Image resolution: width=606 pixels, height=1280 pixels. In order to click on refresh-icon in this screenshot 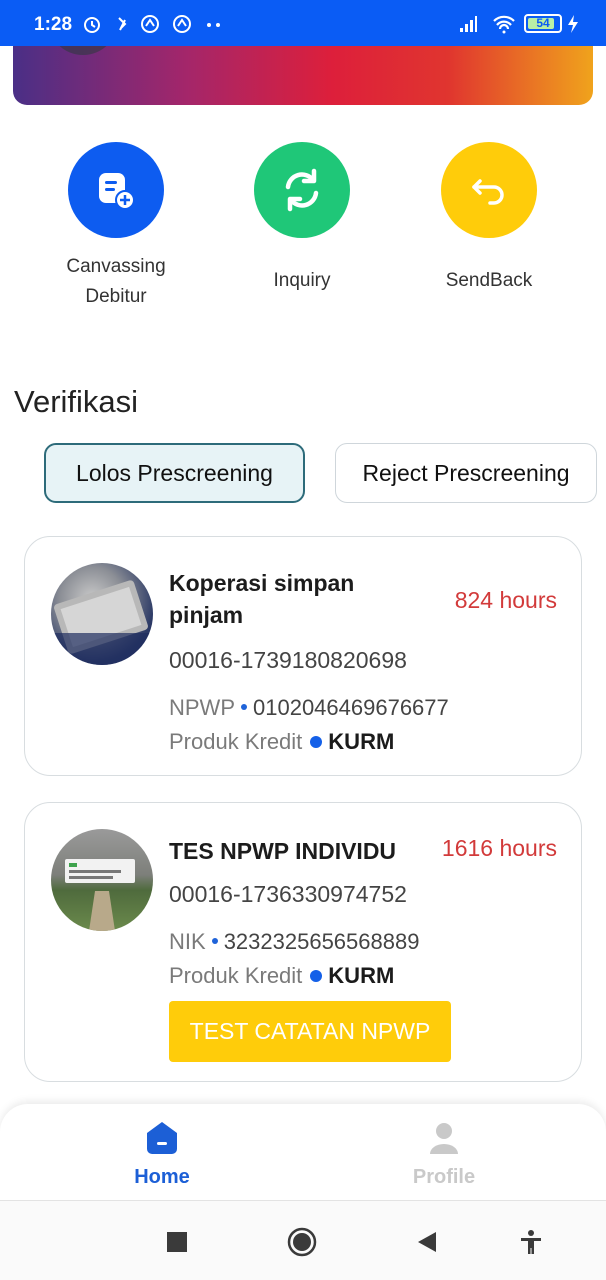, I will do `click(302, 190)`.